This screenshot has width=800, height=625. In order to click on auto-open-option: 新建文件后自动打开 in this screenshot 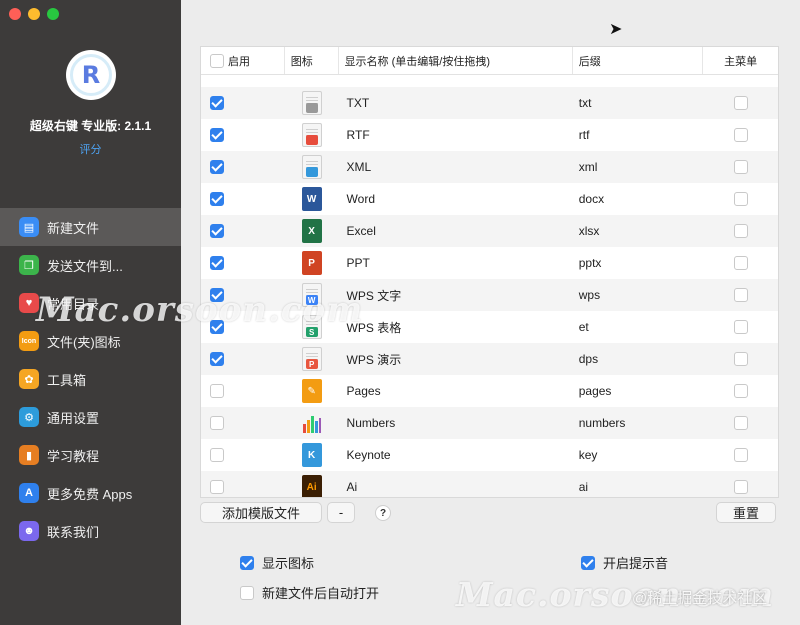, I will do `click(309, 592)`.